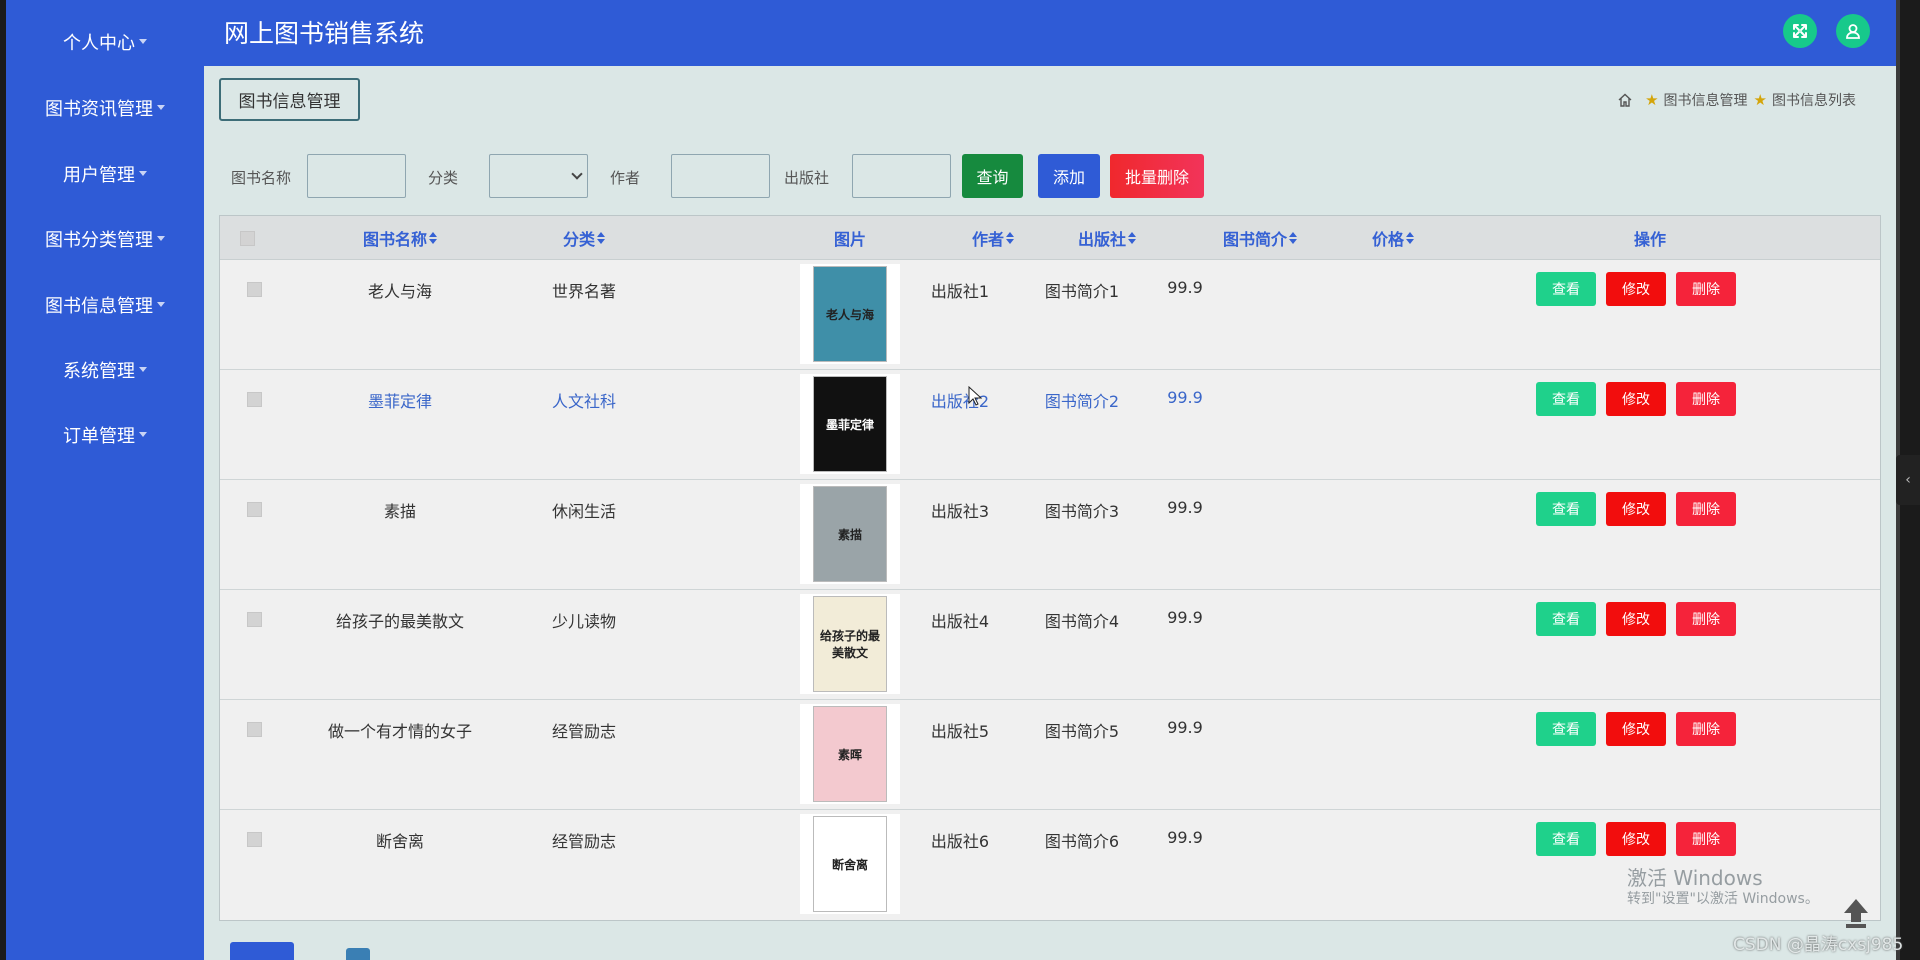 Image resolution: width=1920 pixels, height=960 pixels. I want to click on cell-category: 世界名著, so click(584, 291).